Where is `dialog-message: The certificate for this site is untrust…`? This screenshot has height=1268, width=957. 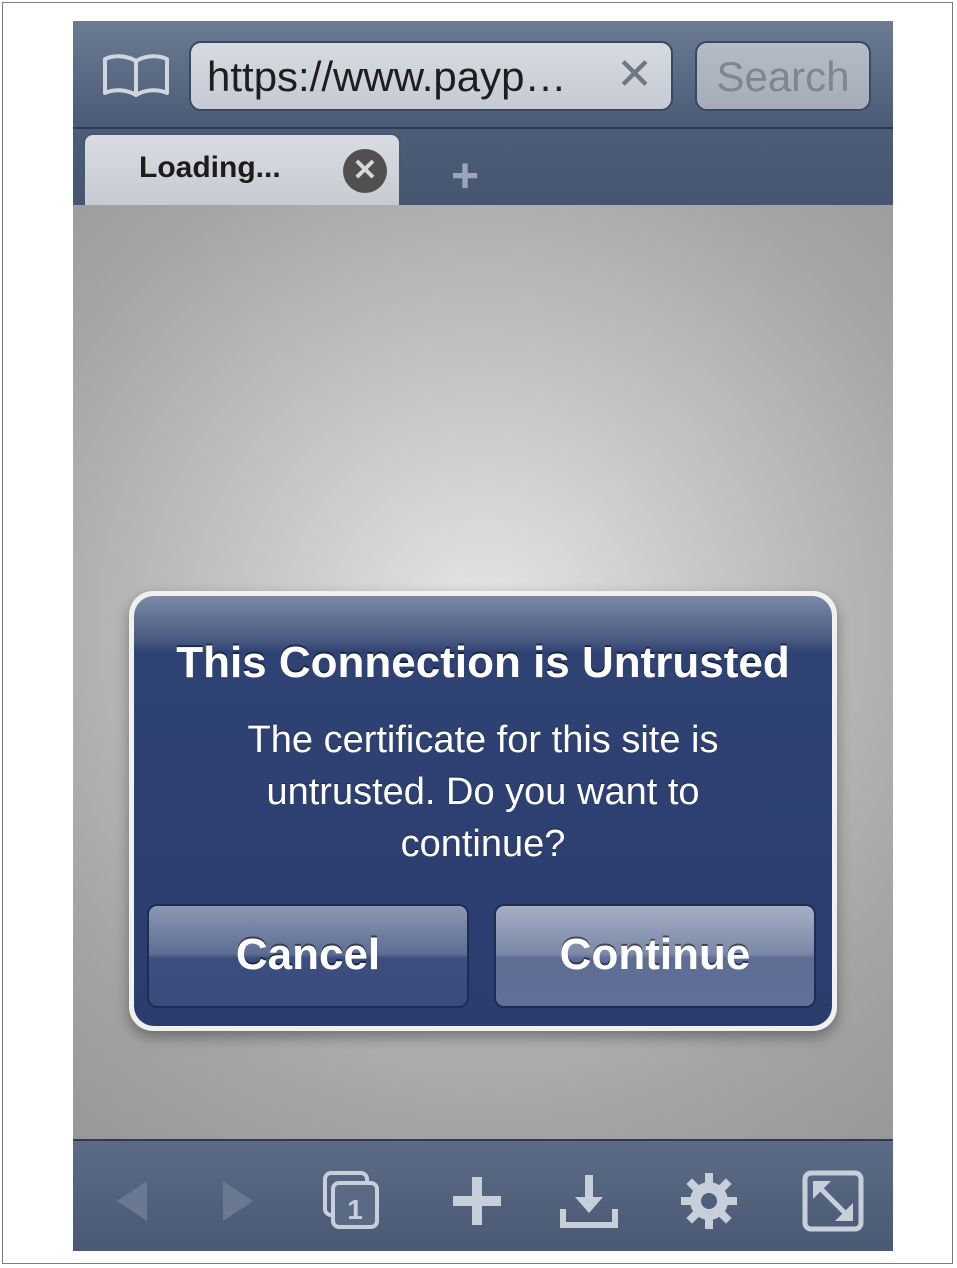 dialog-message: The certificate for this site is untrust… is located at coordinates (483, 792).